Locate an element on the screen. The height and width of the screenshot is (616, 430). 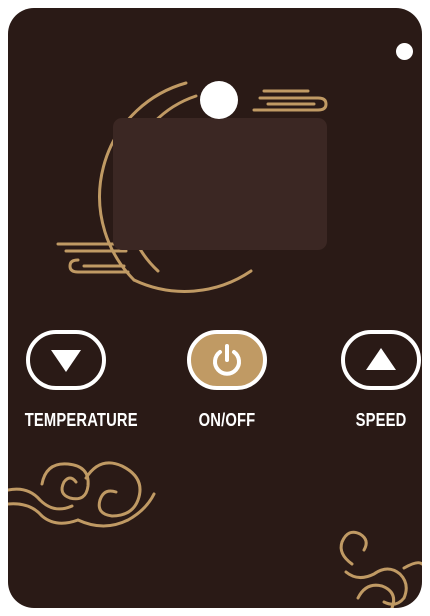
speed-label: SPEED is located at coordinates (381, 420).